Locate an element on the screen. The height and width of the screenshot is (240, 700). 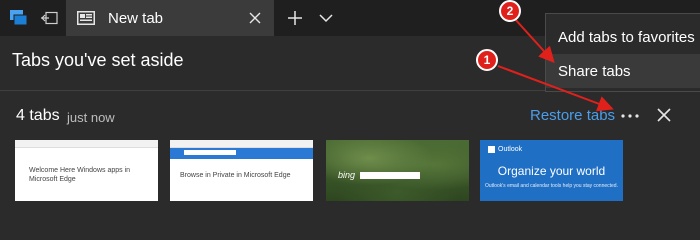
outlook-headline: Organize your world is located at coordinates (551, 171).